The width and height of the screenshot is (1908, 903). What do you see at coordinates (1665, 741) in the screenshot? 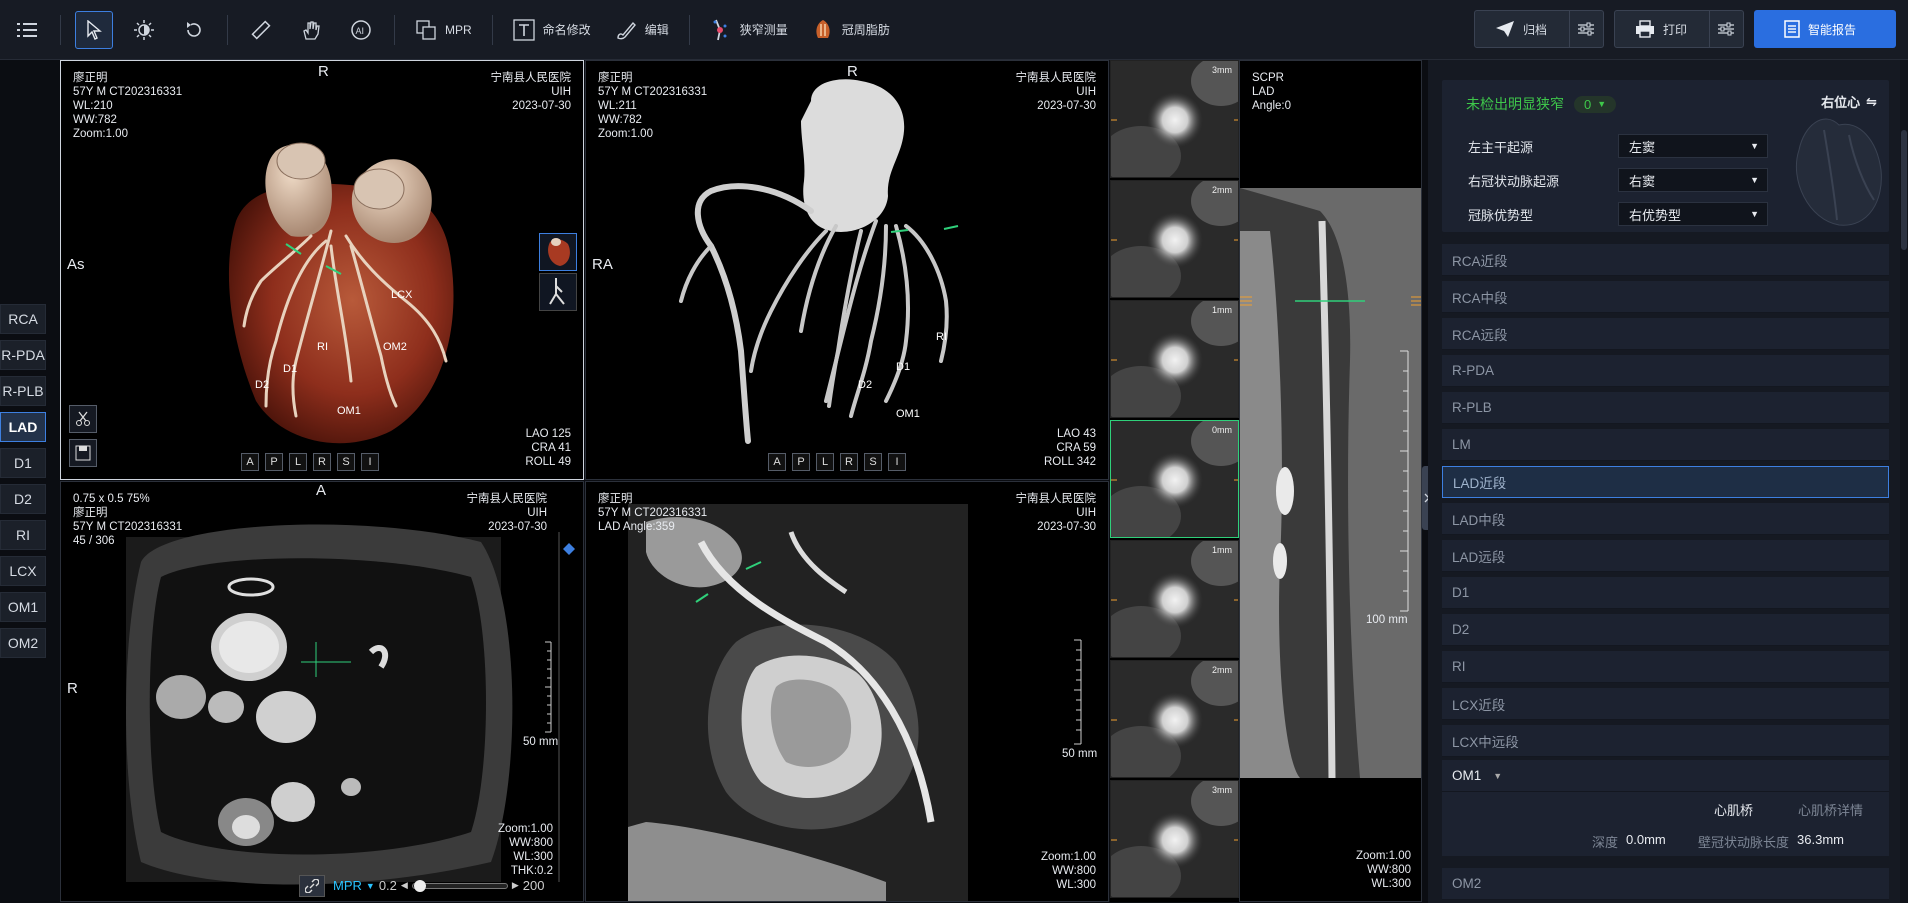
I see `segment-item: LCX中远段` at bounding box center [1665, 741].